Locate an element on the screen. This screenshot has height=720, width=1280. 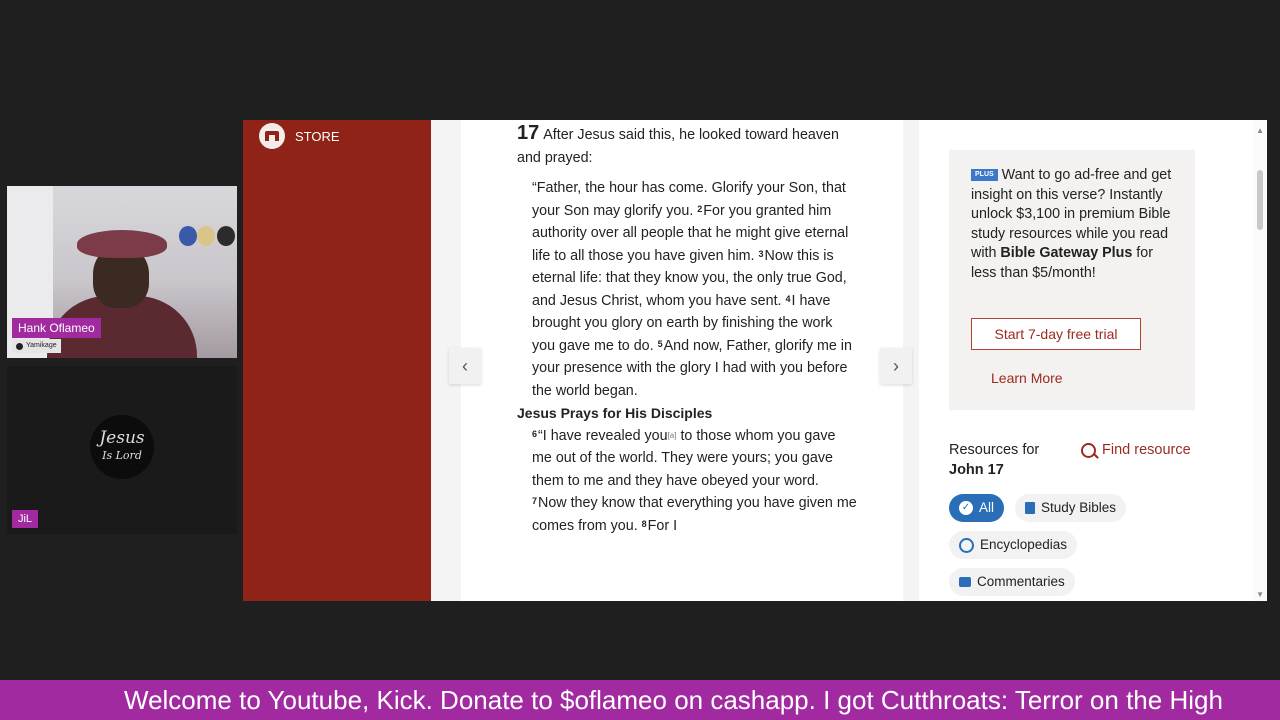
verse-number: 2 is located at coordinates (700, 208).